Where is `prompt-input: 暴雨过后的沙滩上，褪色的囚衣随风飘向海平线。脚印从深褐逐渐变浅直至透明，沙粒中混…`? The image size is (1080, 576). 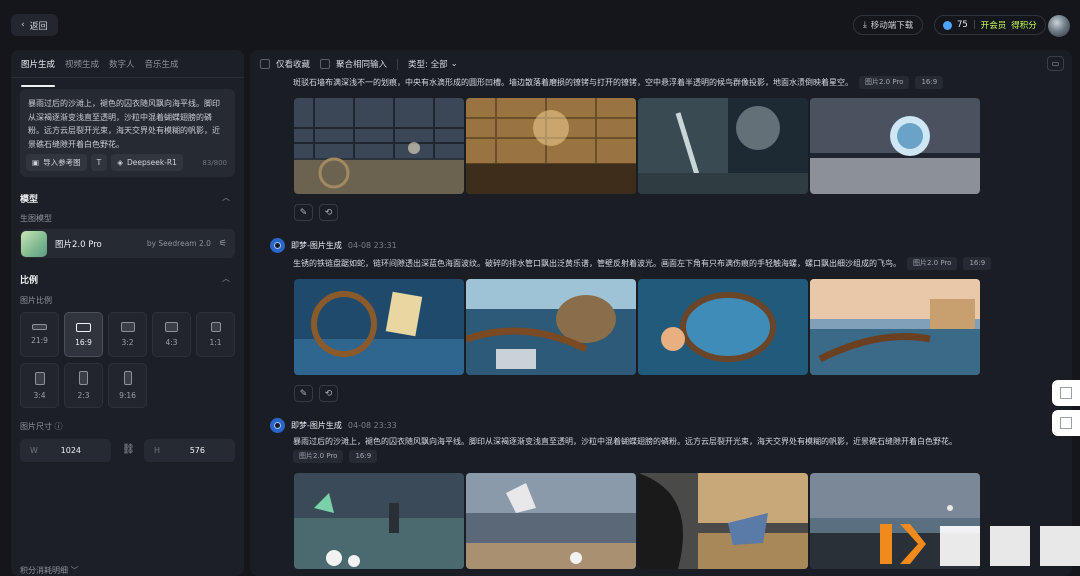
prompt-input: 暴雨过后的沙滩上，褪色的囚衣随风飘向海平线。脚印从深褐逐渐变浅直至透明，沙粒中混… is located at coordinates (127, 133).